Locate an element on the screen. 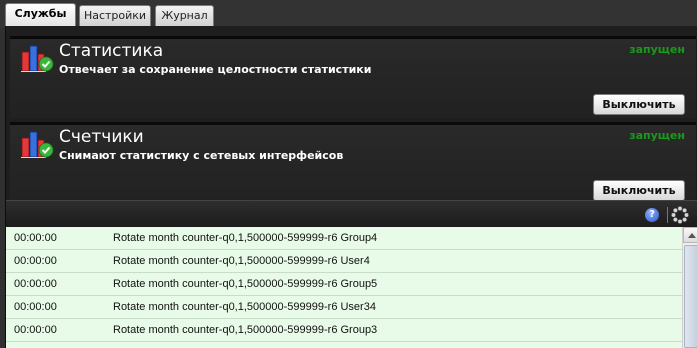 Image resolution: width=697 pixels, height=348 pixels. toolbar-divider is located at coordinates (667, 215).